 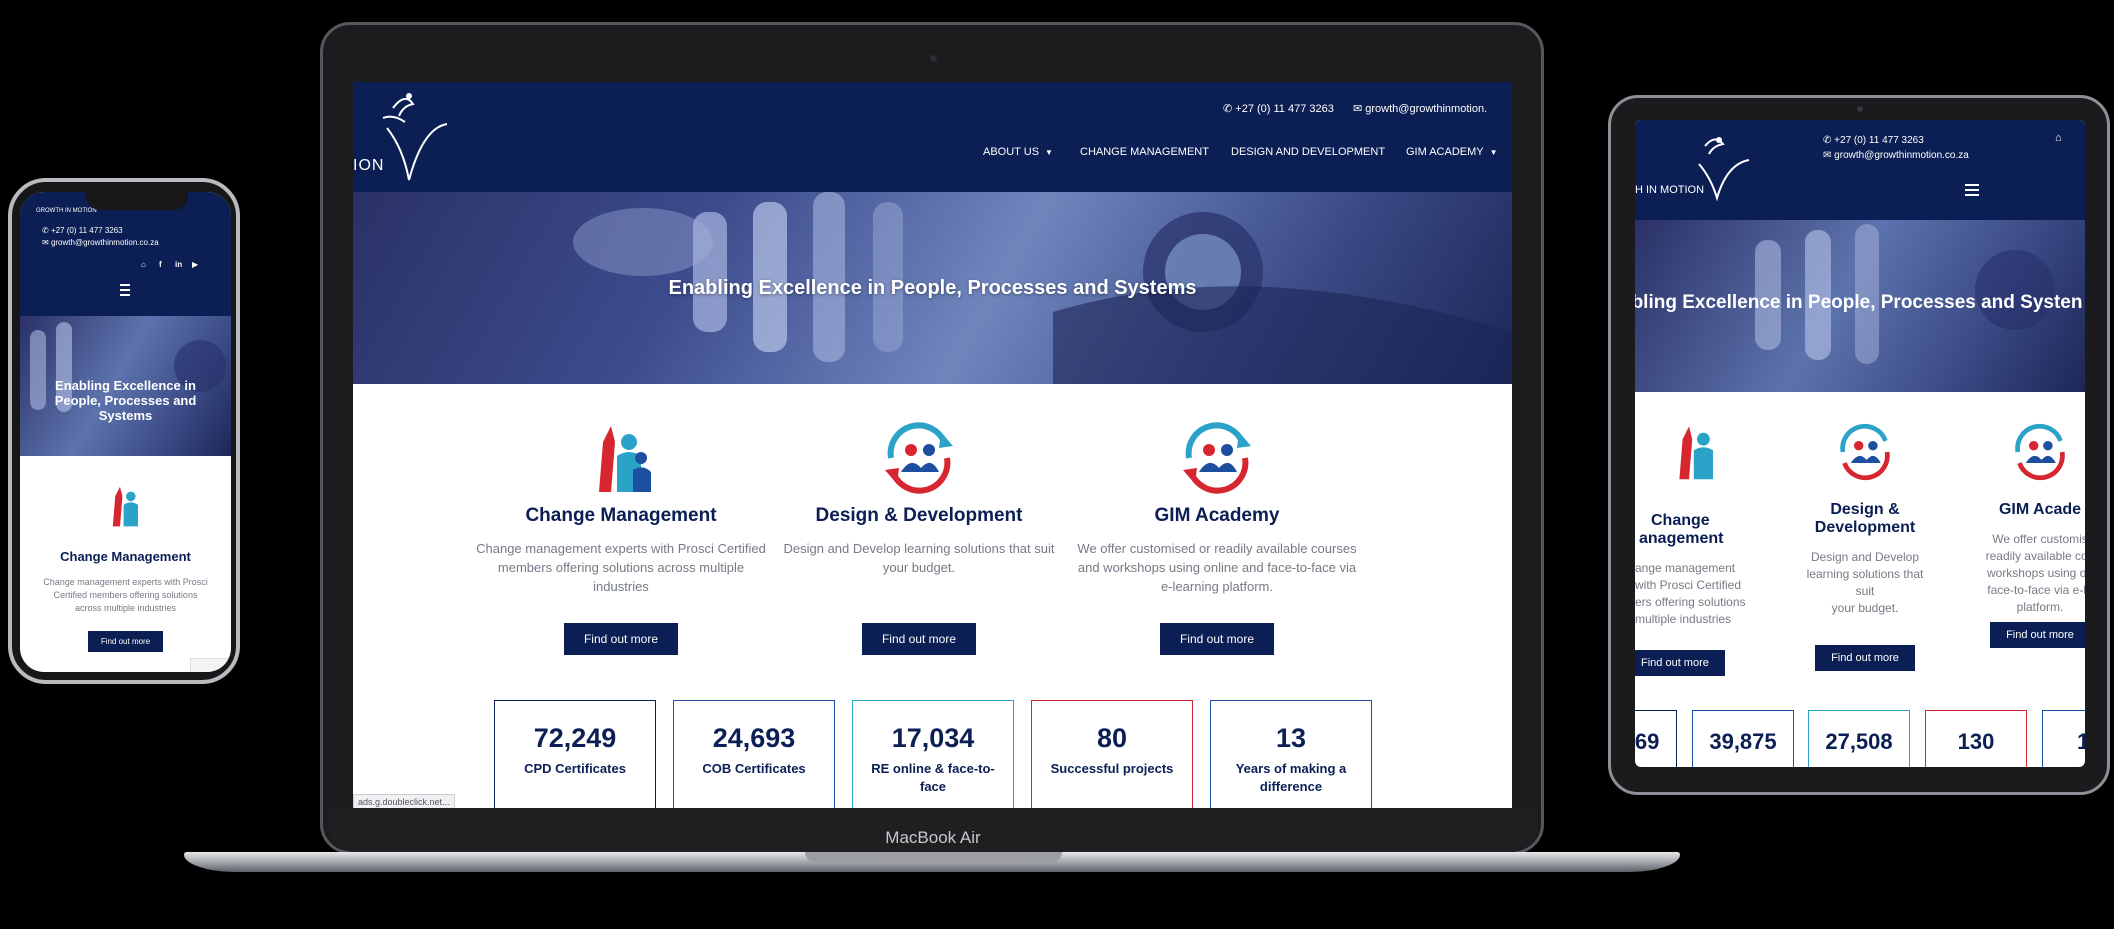 I want to click on stat-label: Years of making a difference, so click(x=1291, y=777).